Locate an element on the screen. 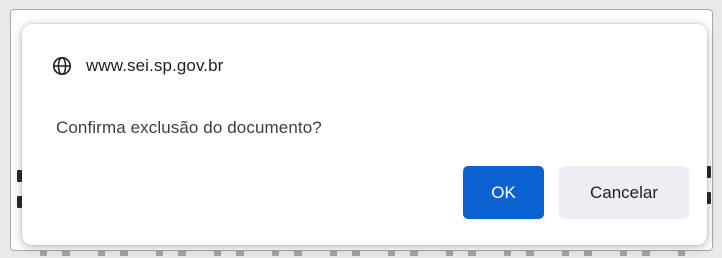 The image size is (722, 258). ok-button: OK is located at coordinates (503, 192).